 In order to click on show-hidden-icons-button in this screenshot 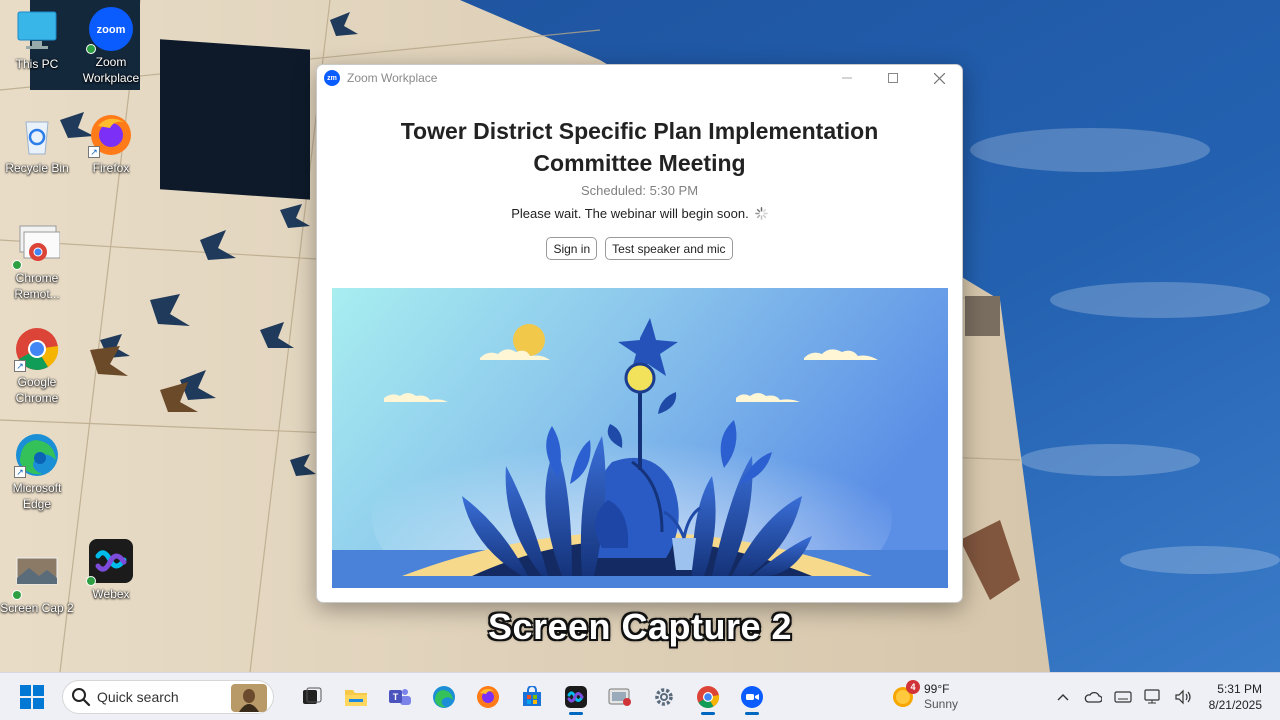, I will do `click(1063, 697)`.